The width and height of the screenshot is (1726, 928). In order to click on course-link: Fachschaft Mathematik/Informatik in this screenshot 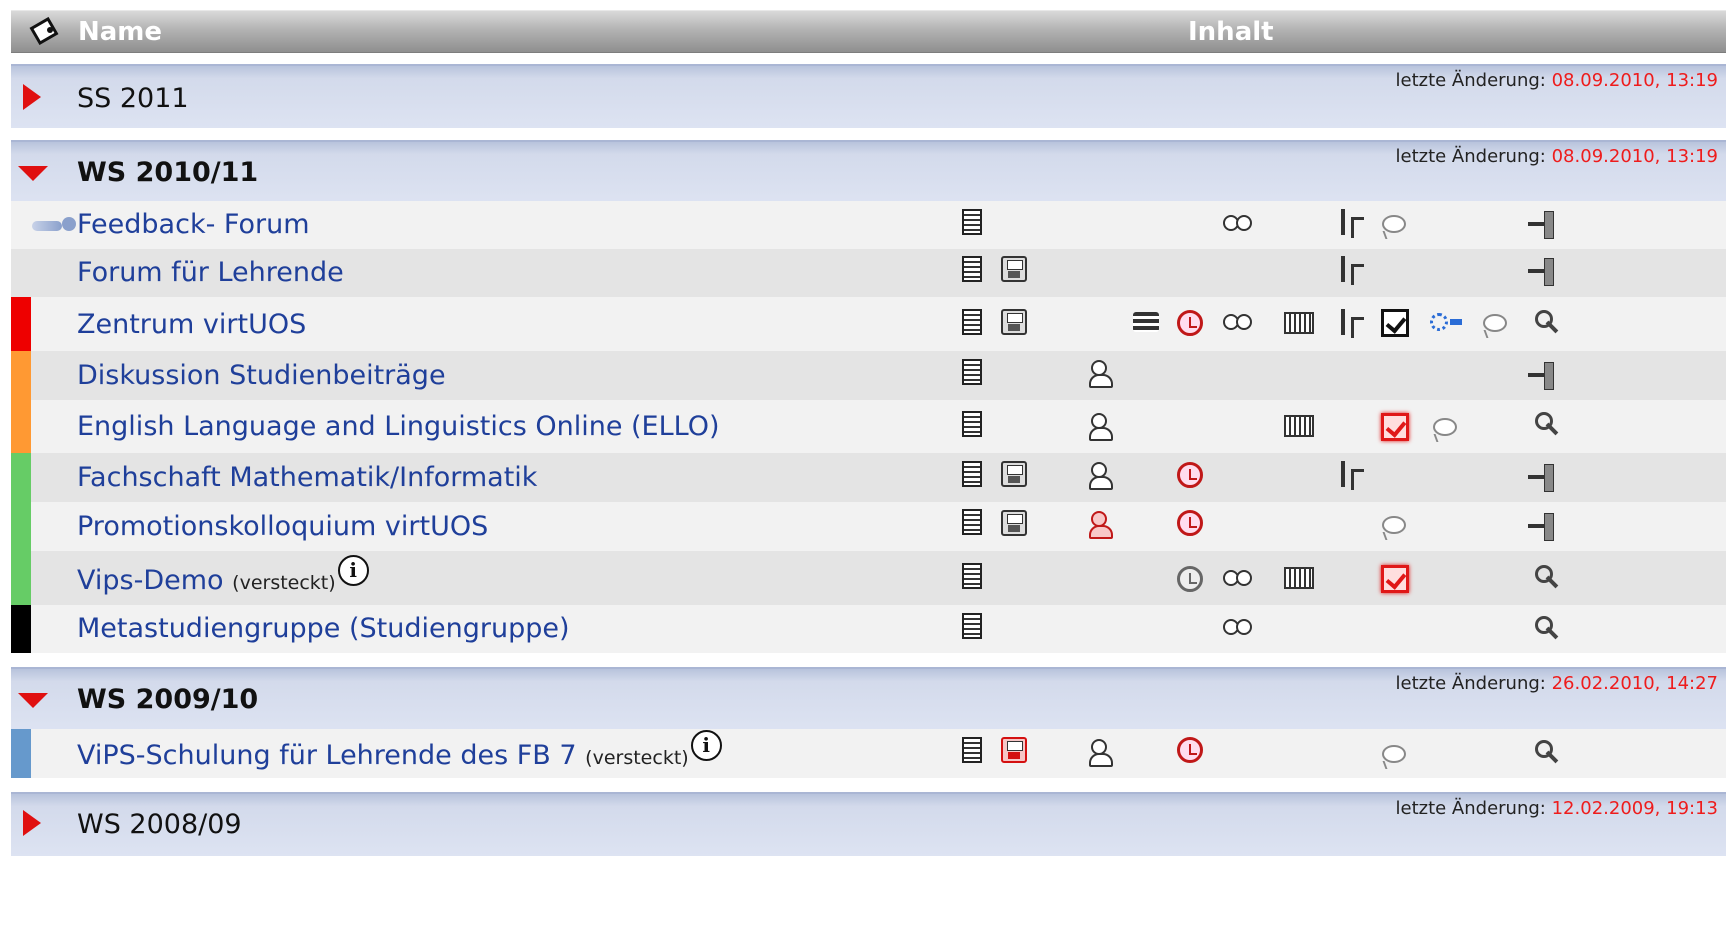, I will do `click(307, 477)`.